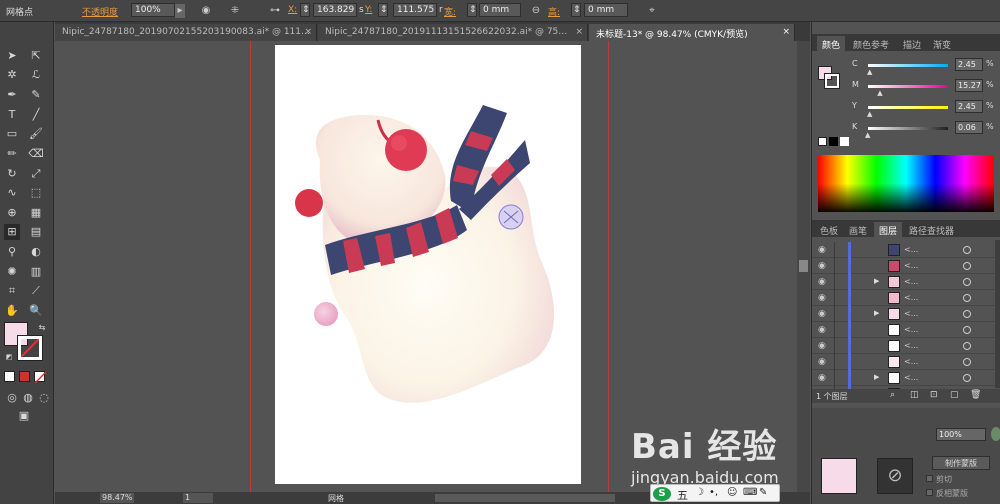 This screenshot has height=504, width=1000. Describe the element at coordinates (914, 395) in the screenshot. I see `clipping-mask-icon: ◫` at that location.